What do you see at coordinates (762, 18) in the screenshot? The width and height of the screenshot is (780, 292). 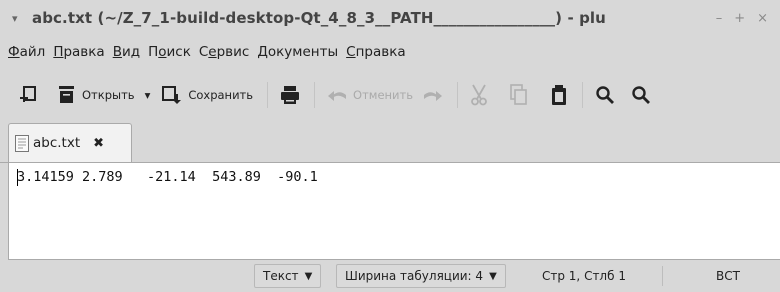 I see `close-button: ×` at bounding box center [762, 18].